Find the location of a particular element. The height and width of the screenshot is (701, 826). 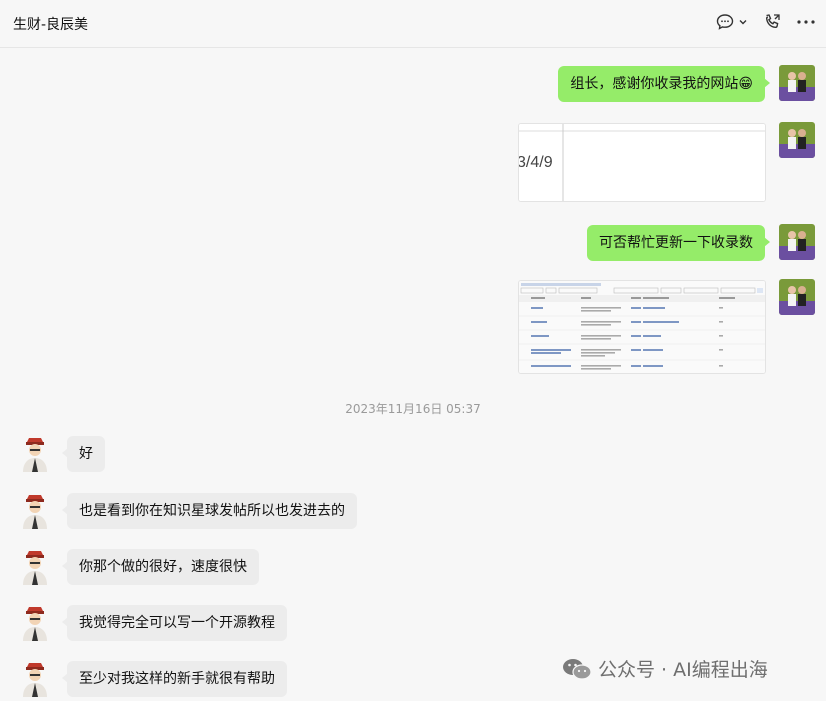

more-icon is located at coordinates (806, 22).